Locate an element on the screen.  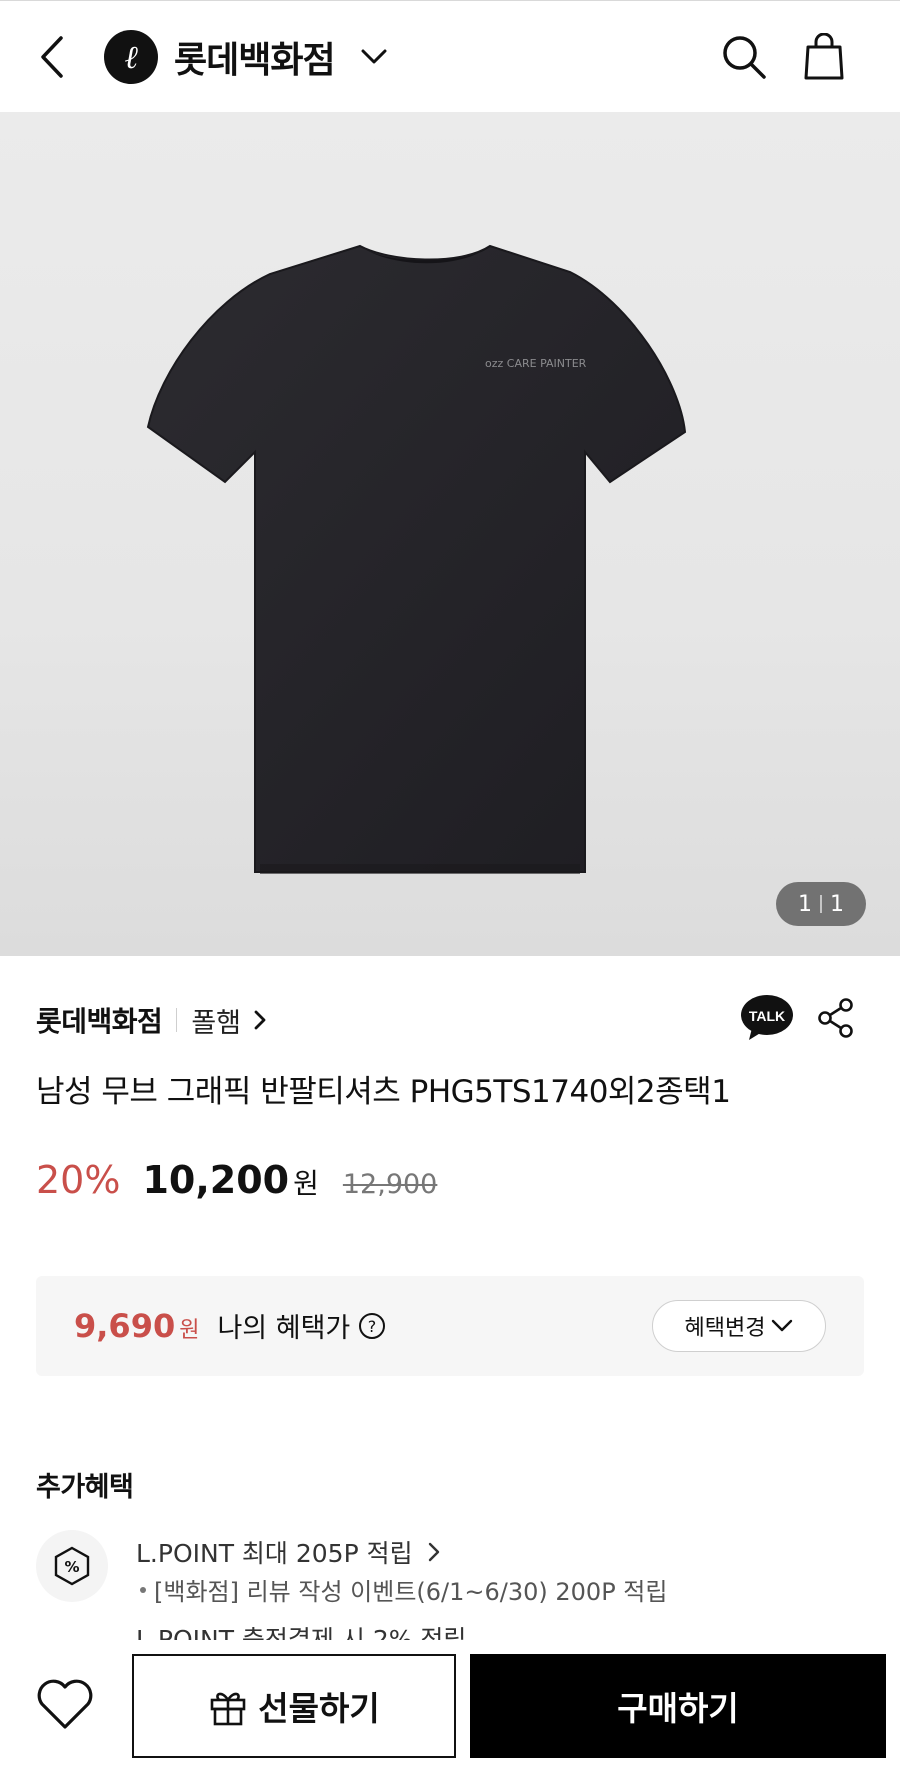
svg-text: TALK is located at coordinates (767, 1016).